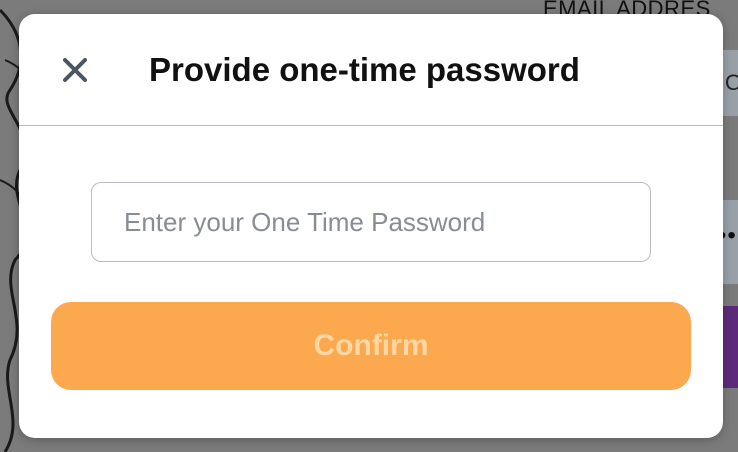 Image resolution: width=738 pixels, height=452 pixels. What do you see at coordinates (731, 82) in the screenshot?
I see `background-input-text: O` at bounding box center [731, 82].